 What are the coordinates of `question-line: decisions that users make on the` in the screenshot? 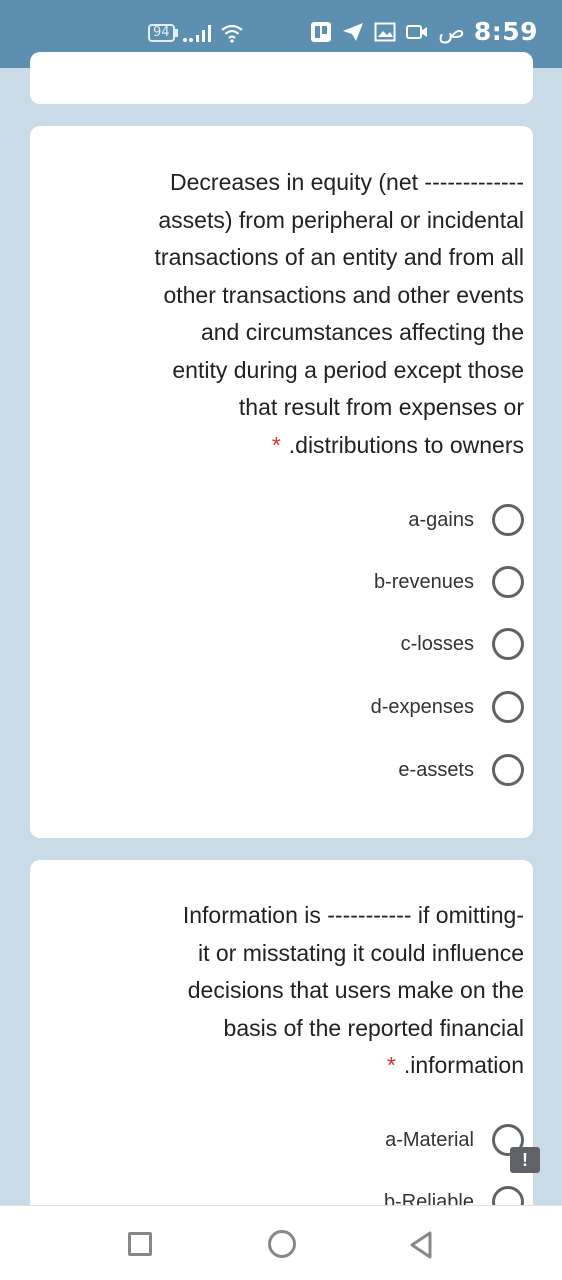 It's located at (355, 990).